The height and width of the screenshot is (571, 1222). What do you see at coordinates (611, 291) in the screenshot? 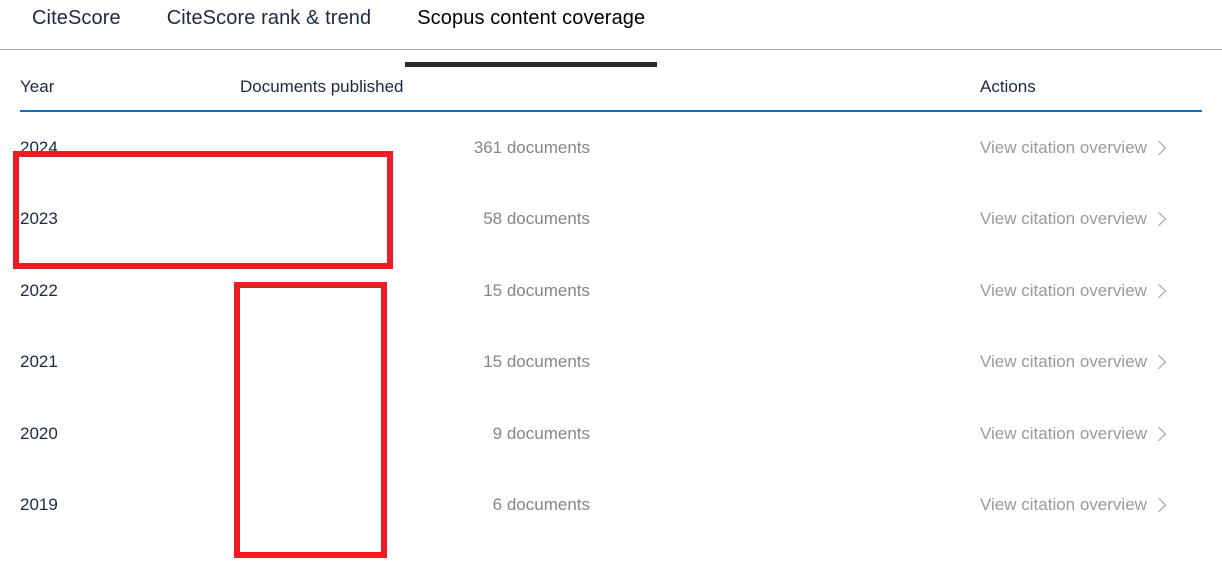
I see `table-row: 2022 15 documents View citation overview` at bounding box center [611, 291].